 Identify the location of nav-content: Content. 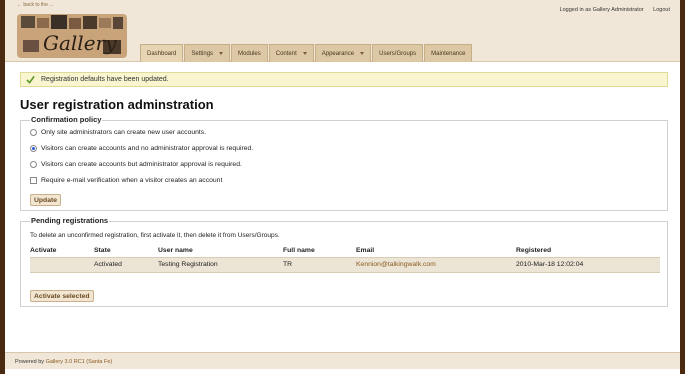
(291, 53).